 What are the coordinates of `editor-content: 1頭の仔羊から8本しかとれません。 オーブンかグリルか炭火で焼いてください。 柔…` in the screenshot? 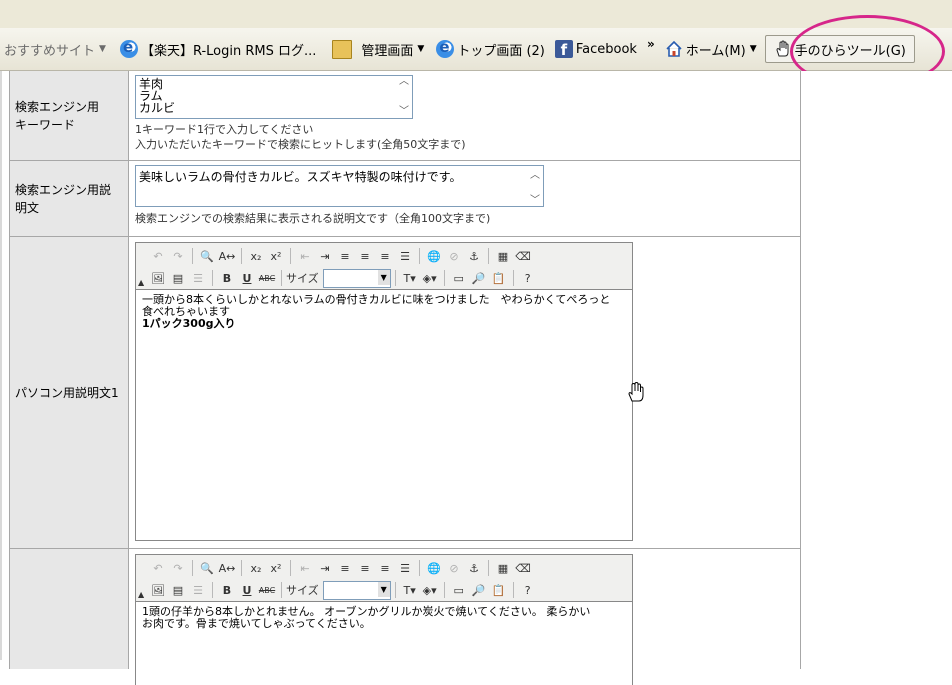 It's located at (384, 618).